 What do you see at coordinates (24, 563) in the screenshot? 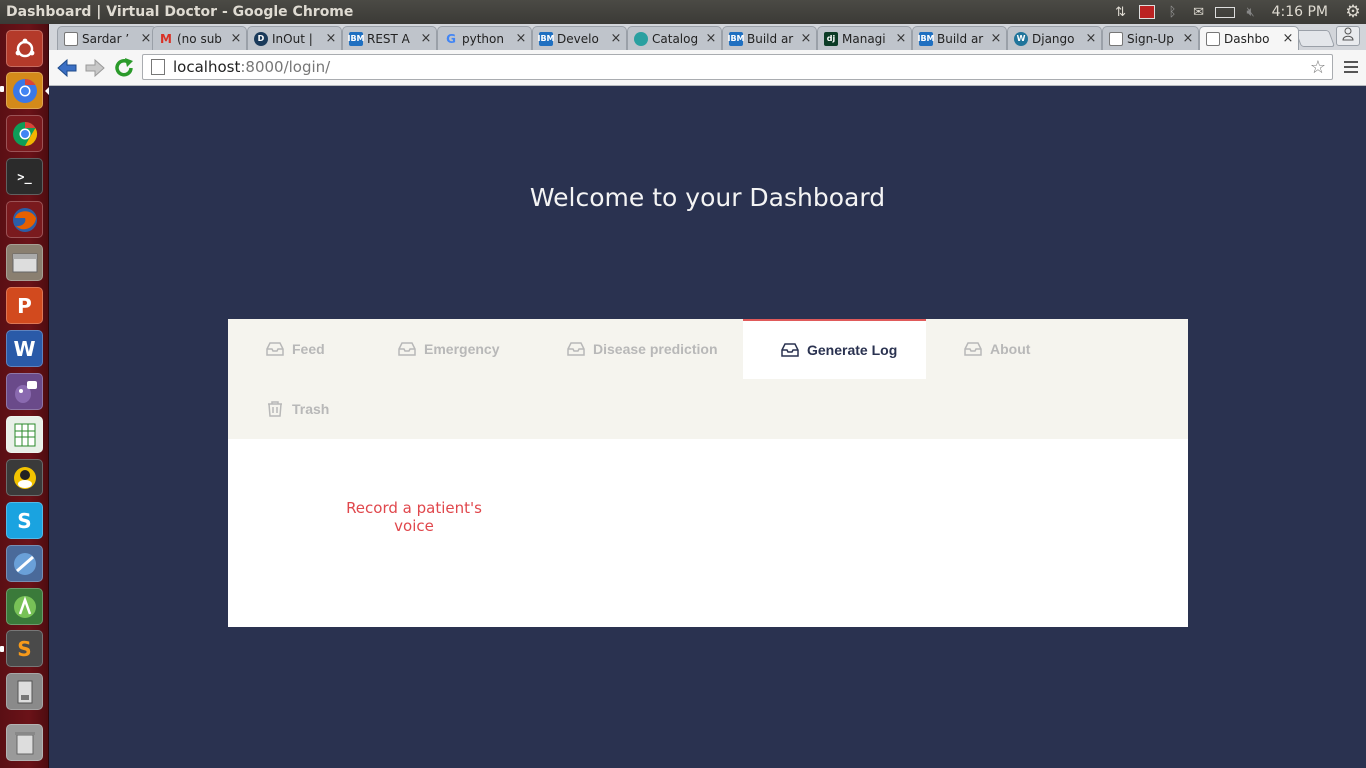
I see `unknown-app-icon` at bounding box center [24, 563].